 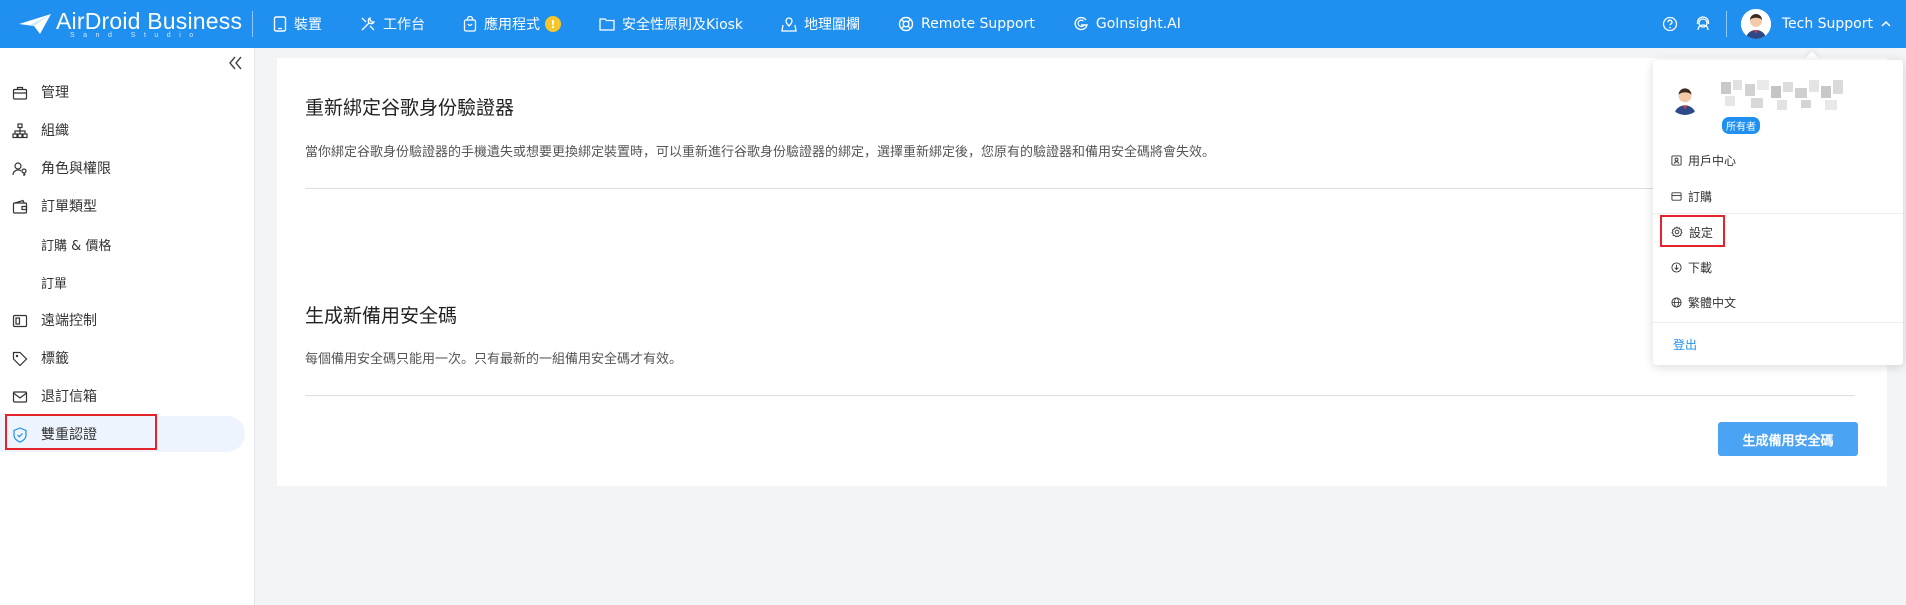 I want to click on map-pin-icon, so click(x=789, y=24).